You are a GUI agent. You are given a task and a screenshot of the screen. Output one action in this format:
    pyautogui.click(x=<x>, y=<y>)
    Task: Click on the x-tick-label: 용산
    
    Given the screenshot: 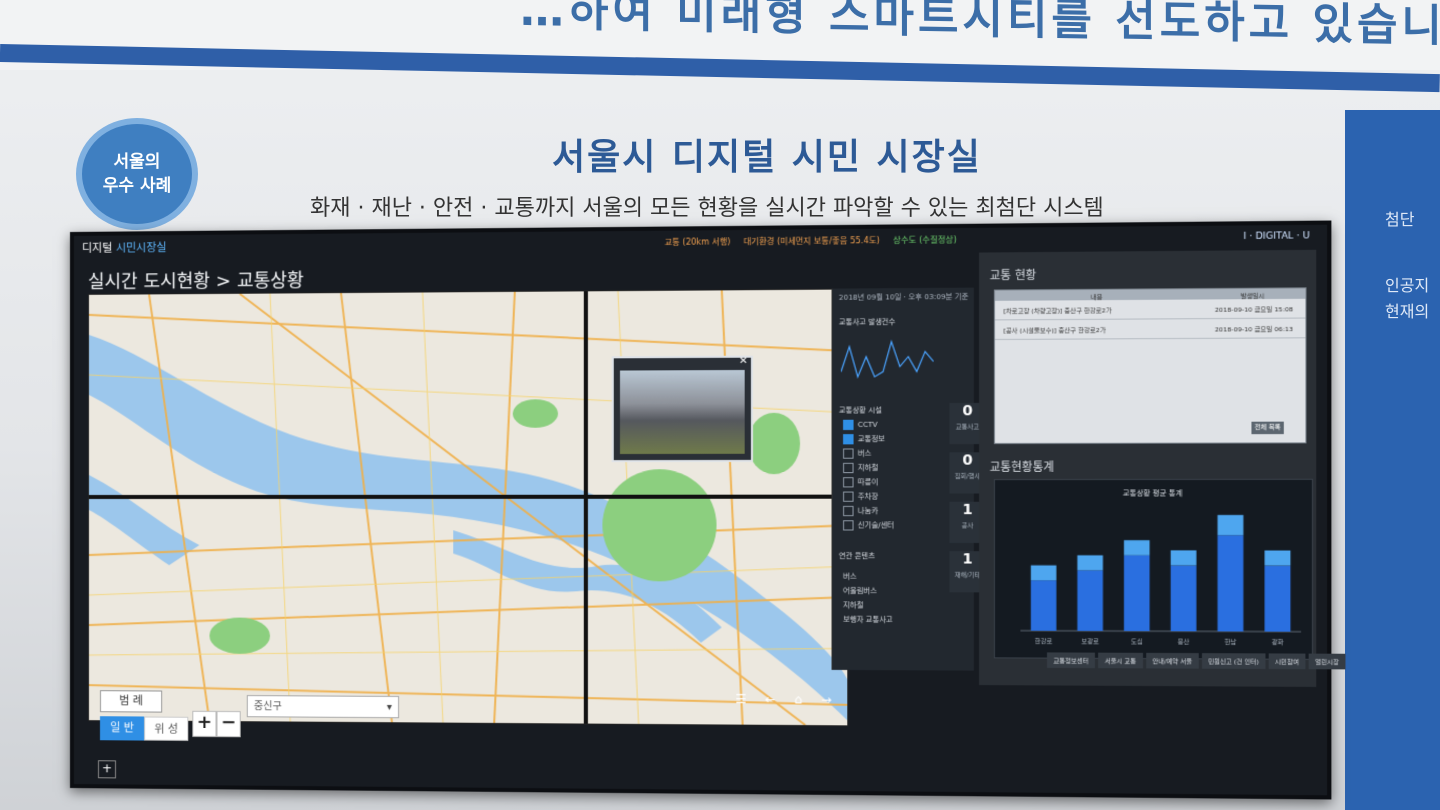 What is the action you would take?
    pyautogui.click(x=1184, y=641)
    